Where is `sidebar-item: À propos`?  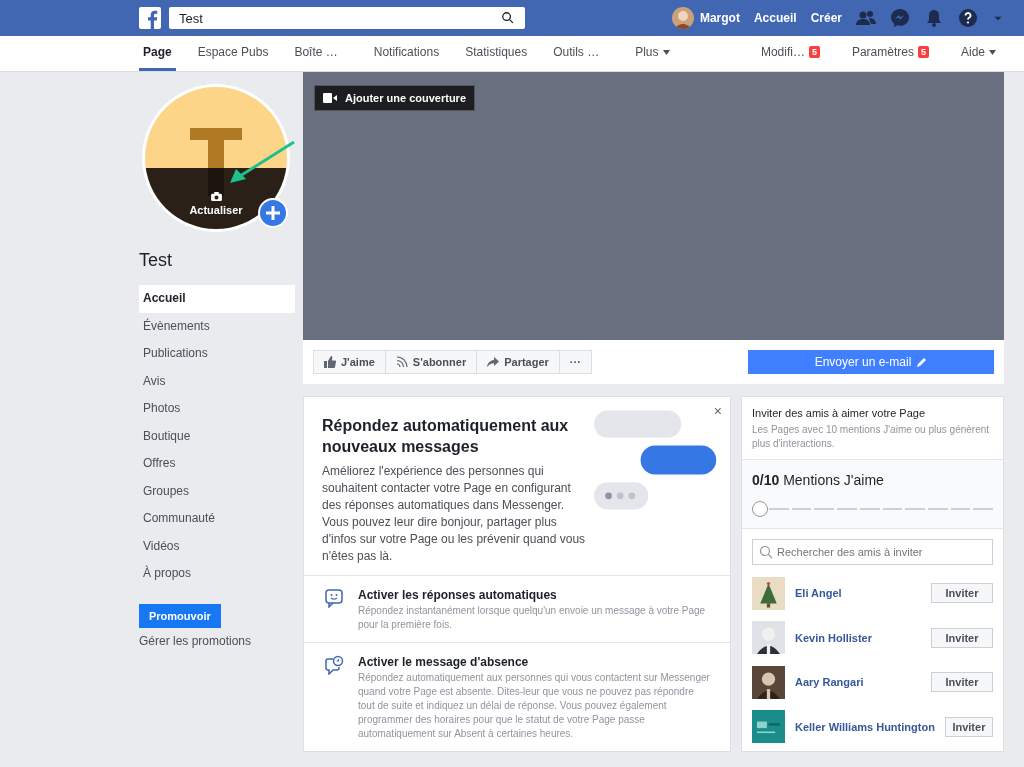
sidebar-item: À propos is located at coordinates (217, 574).